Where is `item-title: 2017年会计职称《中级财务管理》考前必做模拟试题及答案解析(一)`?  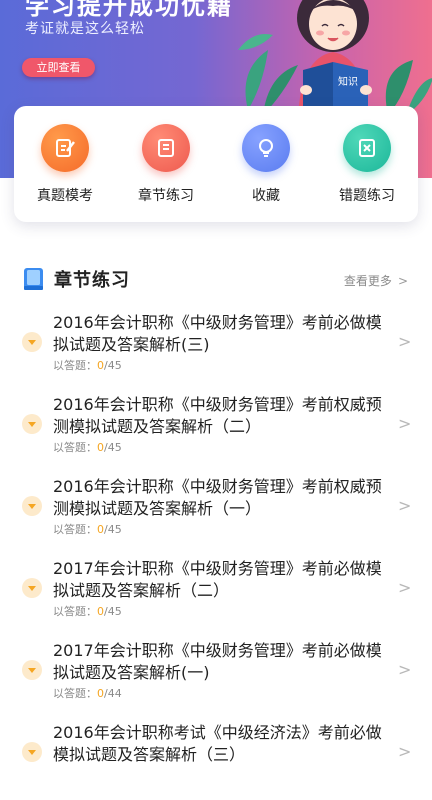 item-title: 2017年会计职称《中级财务管理》考前必做模拟试题及答案解析(一) is located at coordinates (217, 661).